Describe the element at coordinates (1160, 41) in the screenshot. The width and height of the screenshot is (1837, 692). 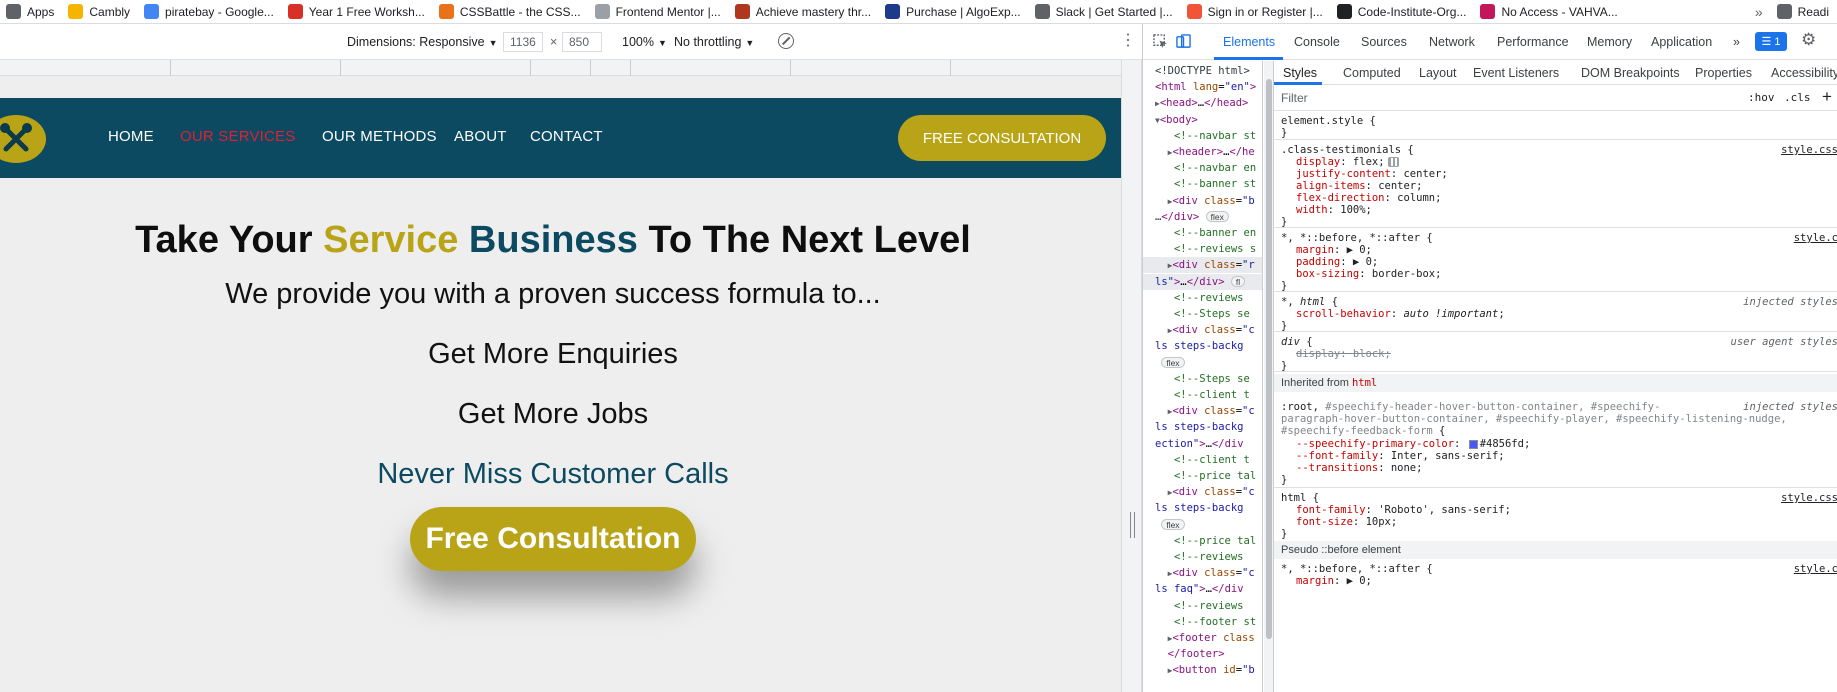
I see `inspect-element-icon` at that location.